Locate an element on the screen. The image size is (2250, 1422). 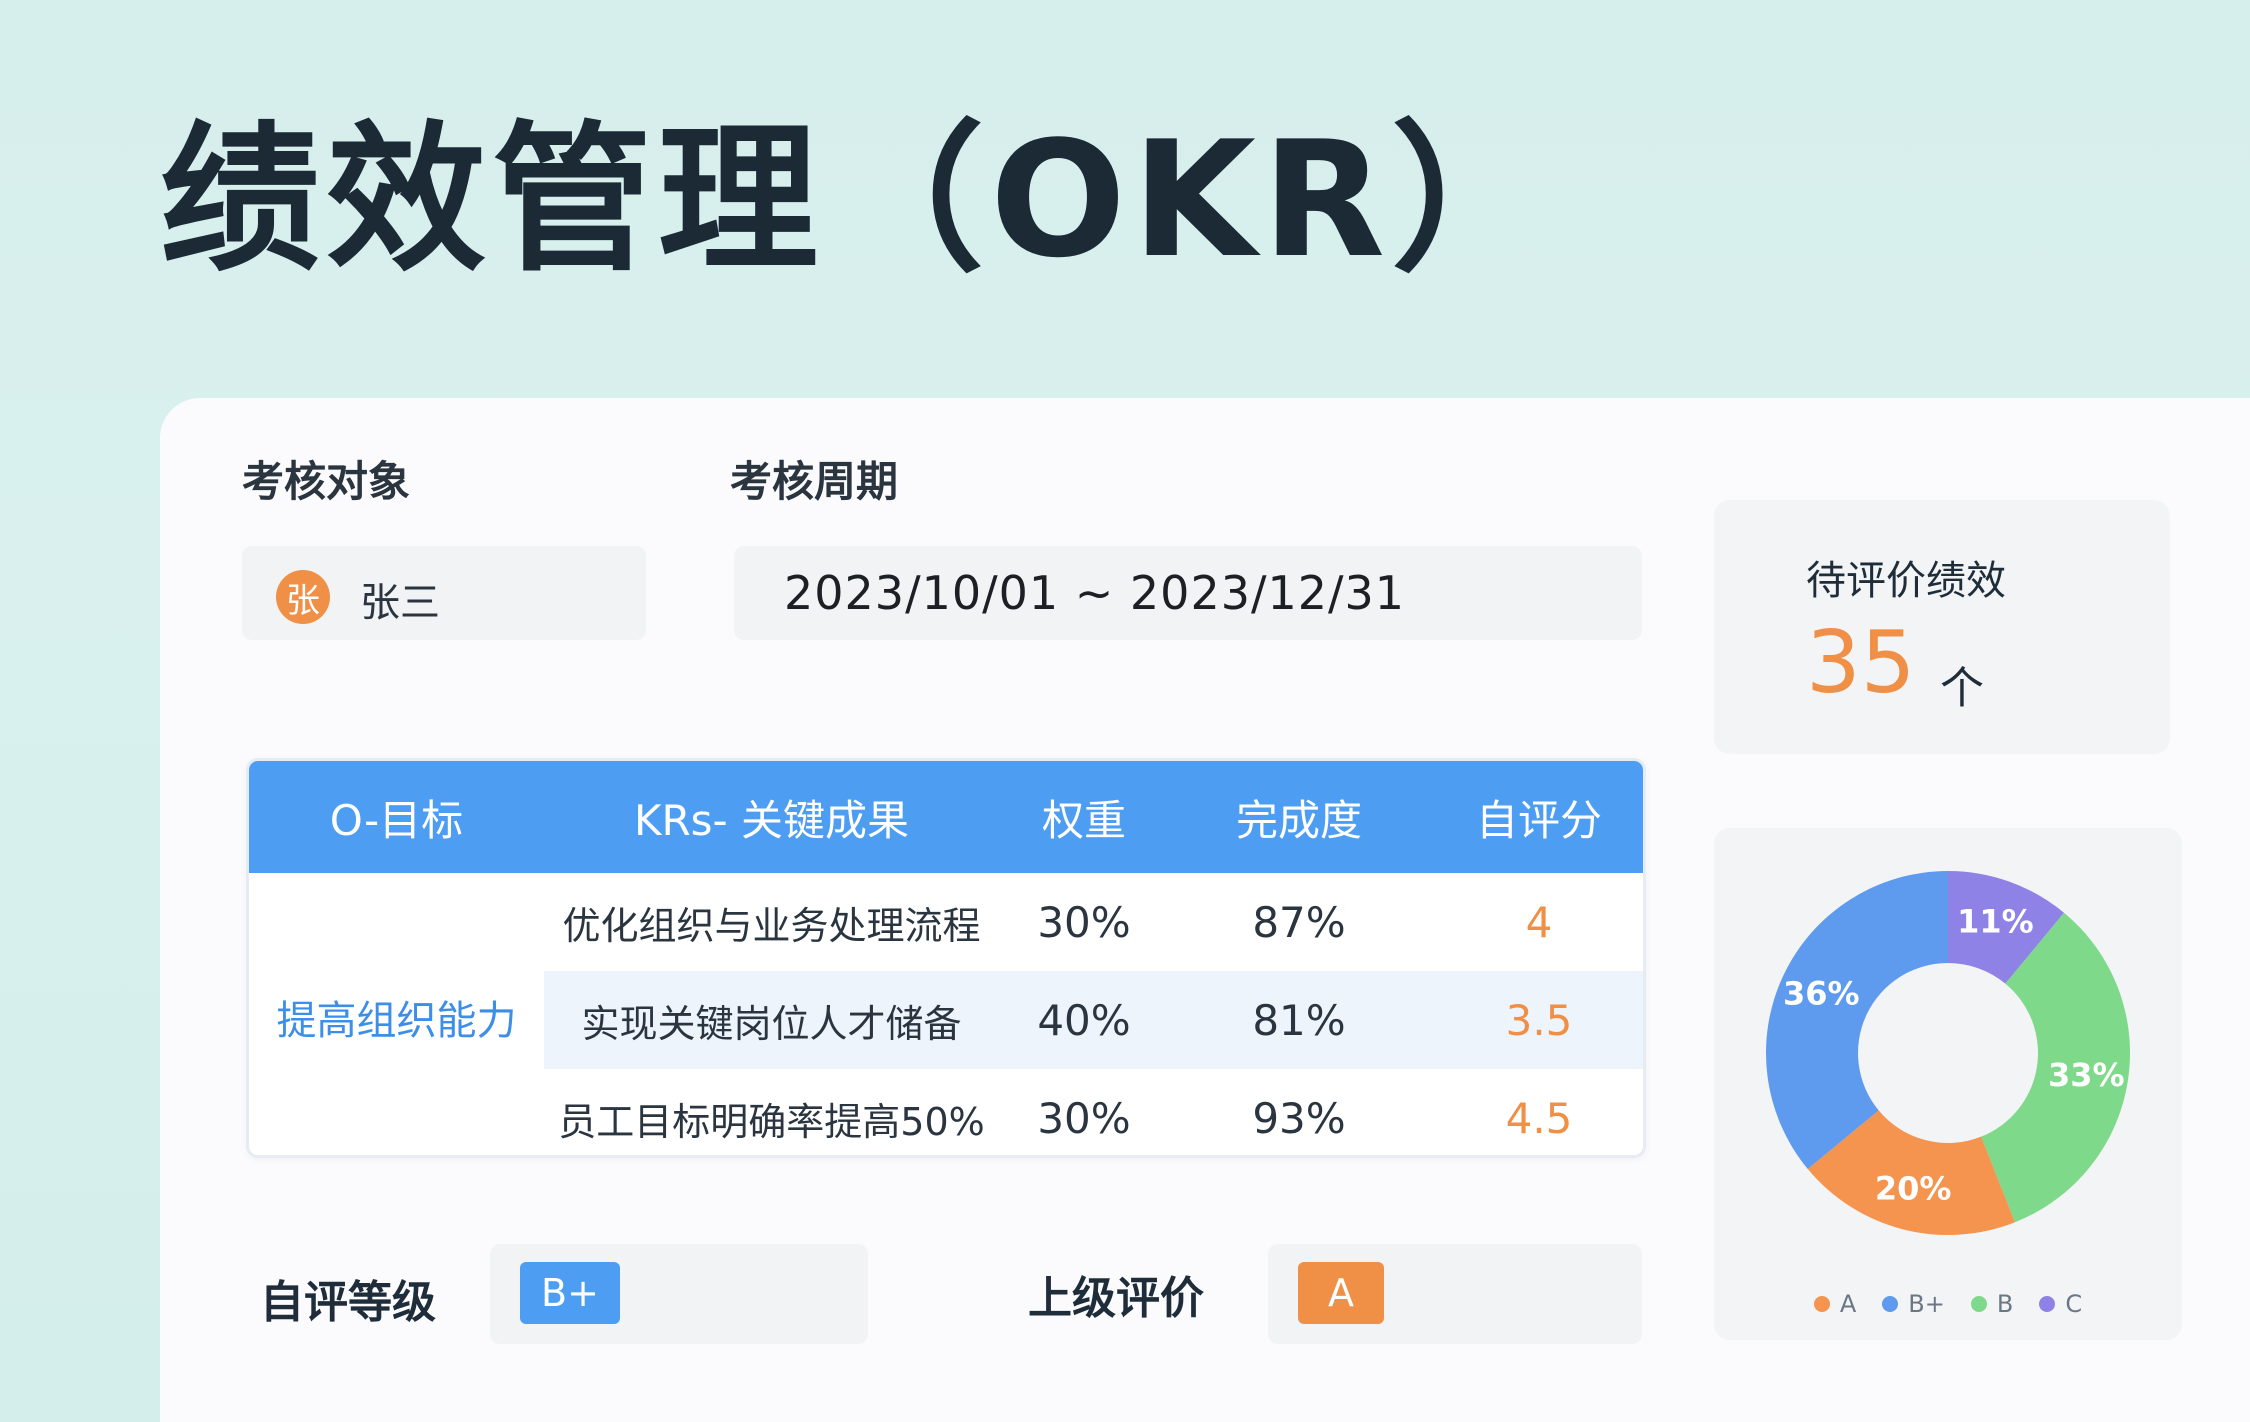
self-grade-label: 自评等级 is located at coordinates (348, 1302).